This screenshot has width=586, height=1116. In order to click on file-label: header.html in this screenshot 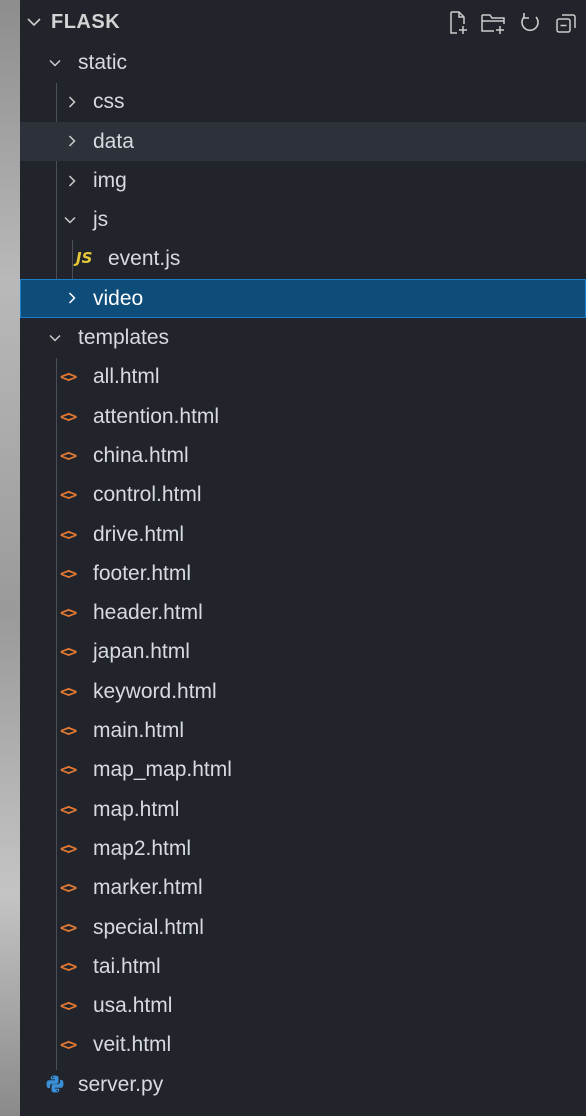, I will do `click(148, 613)`.